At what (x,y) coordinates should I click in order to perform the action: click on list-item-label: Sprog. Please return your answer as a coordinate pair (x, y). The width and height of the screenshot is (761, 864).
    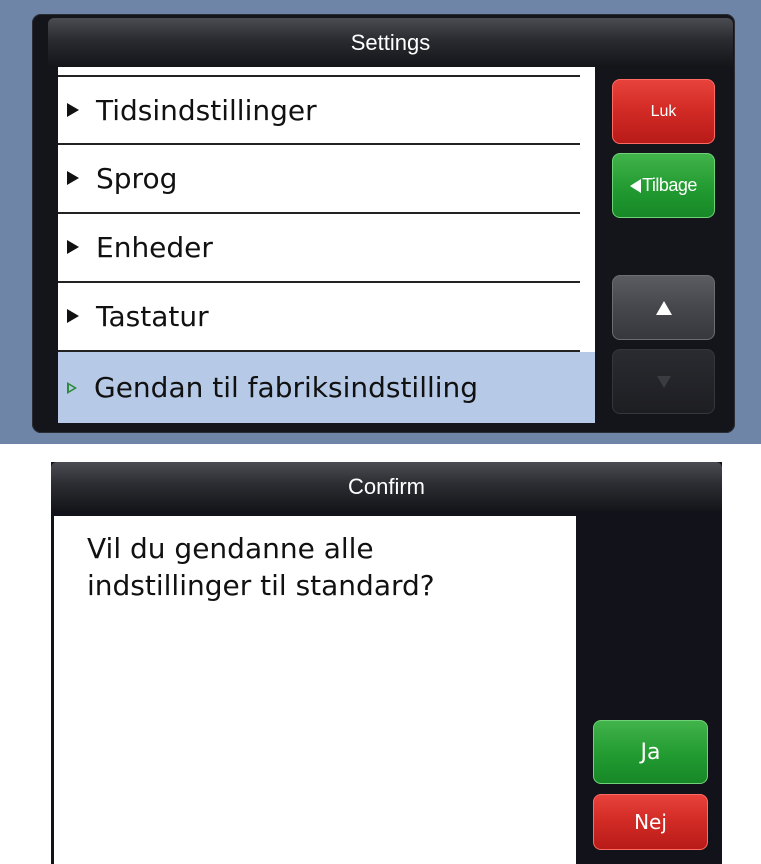
    Looking at the image, I should click on (137, 178).